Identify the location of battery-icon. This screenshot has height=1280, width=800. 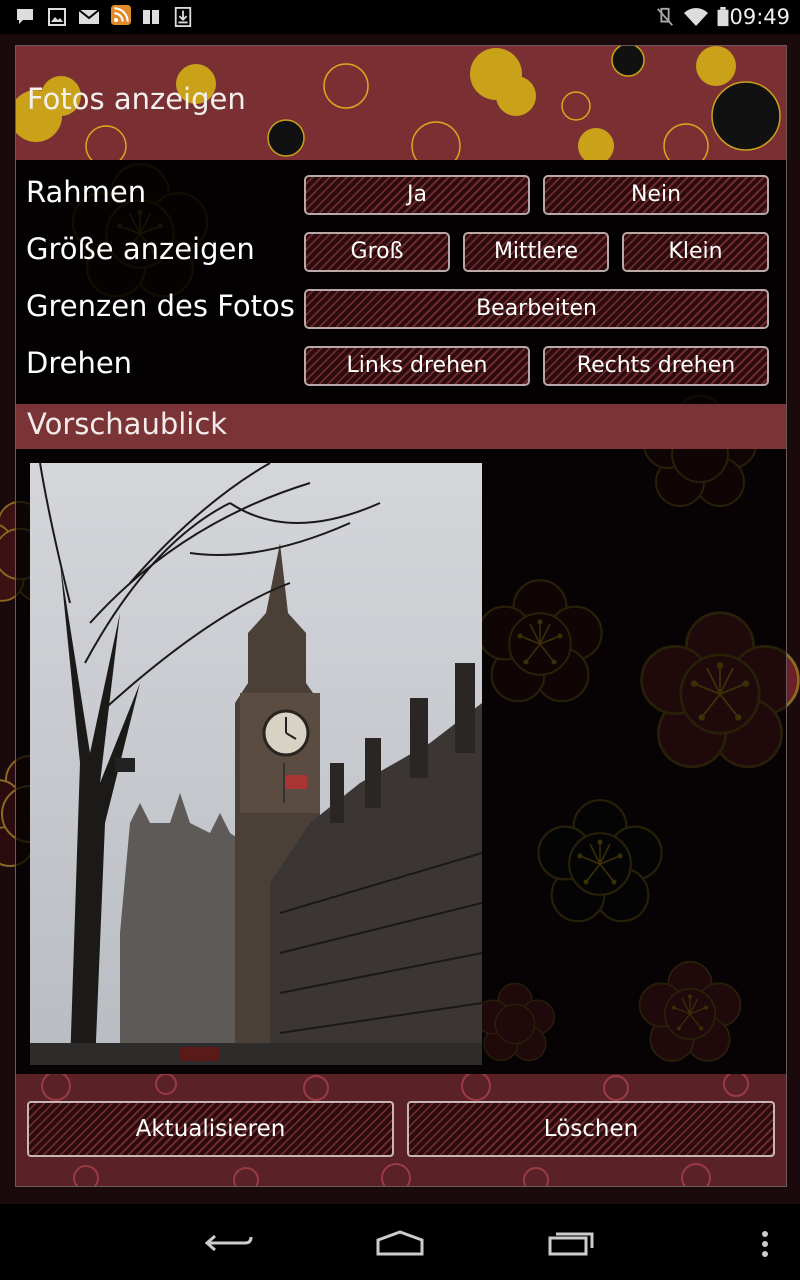
(723, 17).